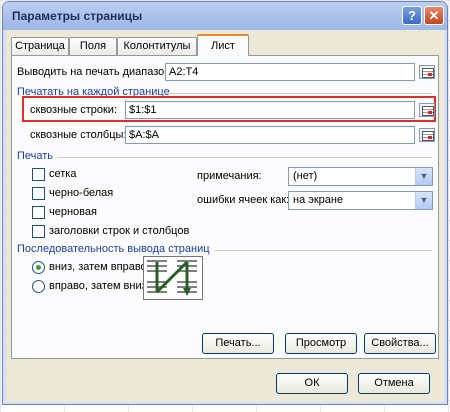  I want to click on cell-errors-label: ошибки ячеек как:, so click(243, 200).